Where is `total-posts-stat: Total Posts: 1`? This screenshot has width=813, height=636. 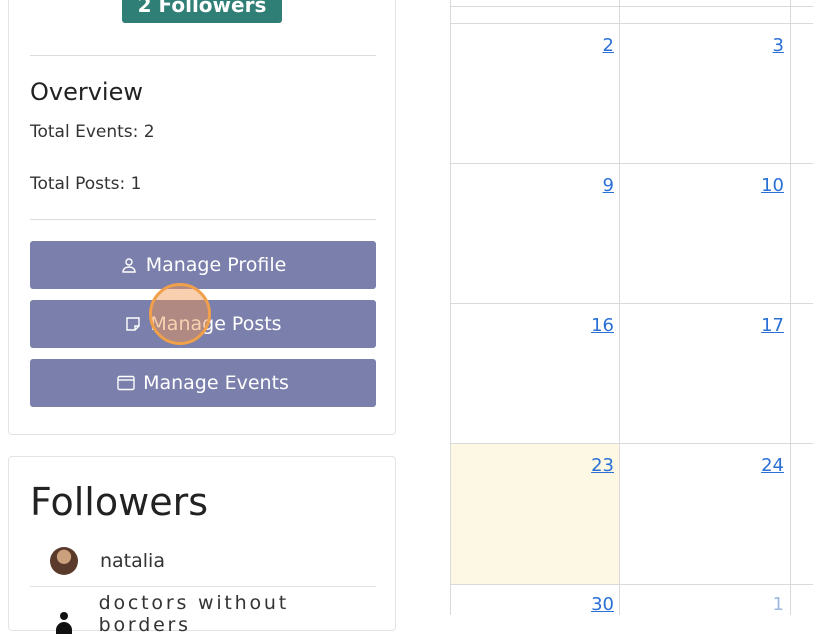 total-posts-stat: Total Posts: 1 is located at coordinates (86, 184).